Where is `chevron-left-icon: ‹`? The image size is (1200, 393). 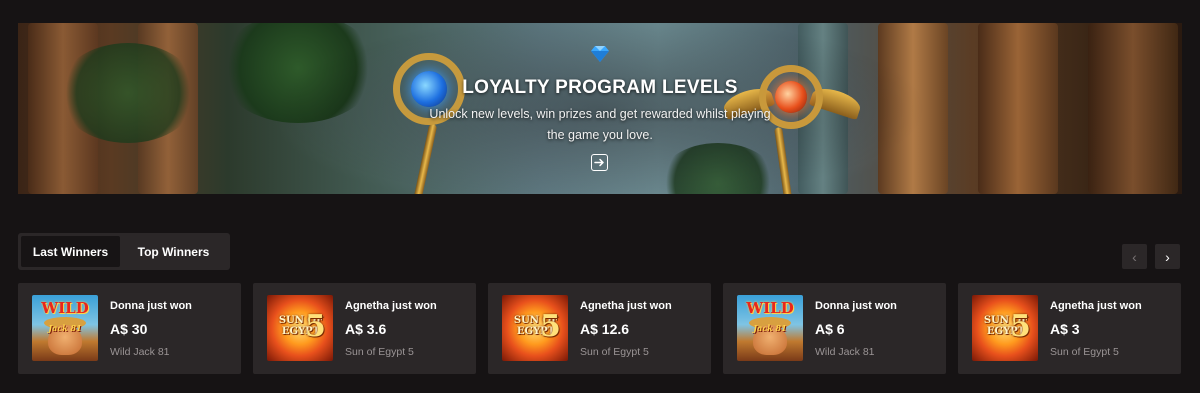
chevron-left-icon: ‹ is located at coordinates (1134, 256).